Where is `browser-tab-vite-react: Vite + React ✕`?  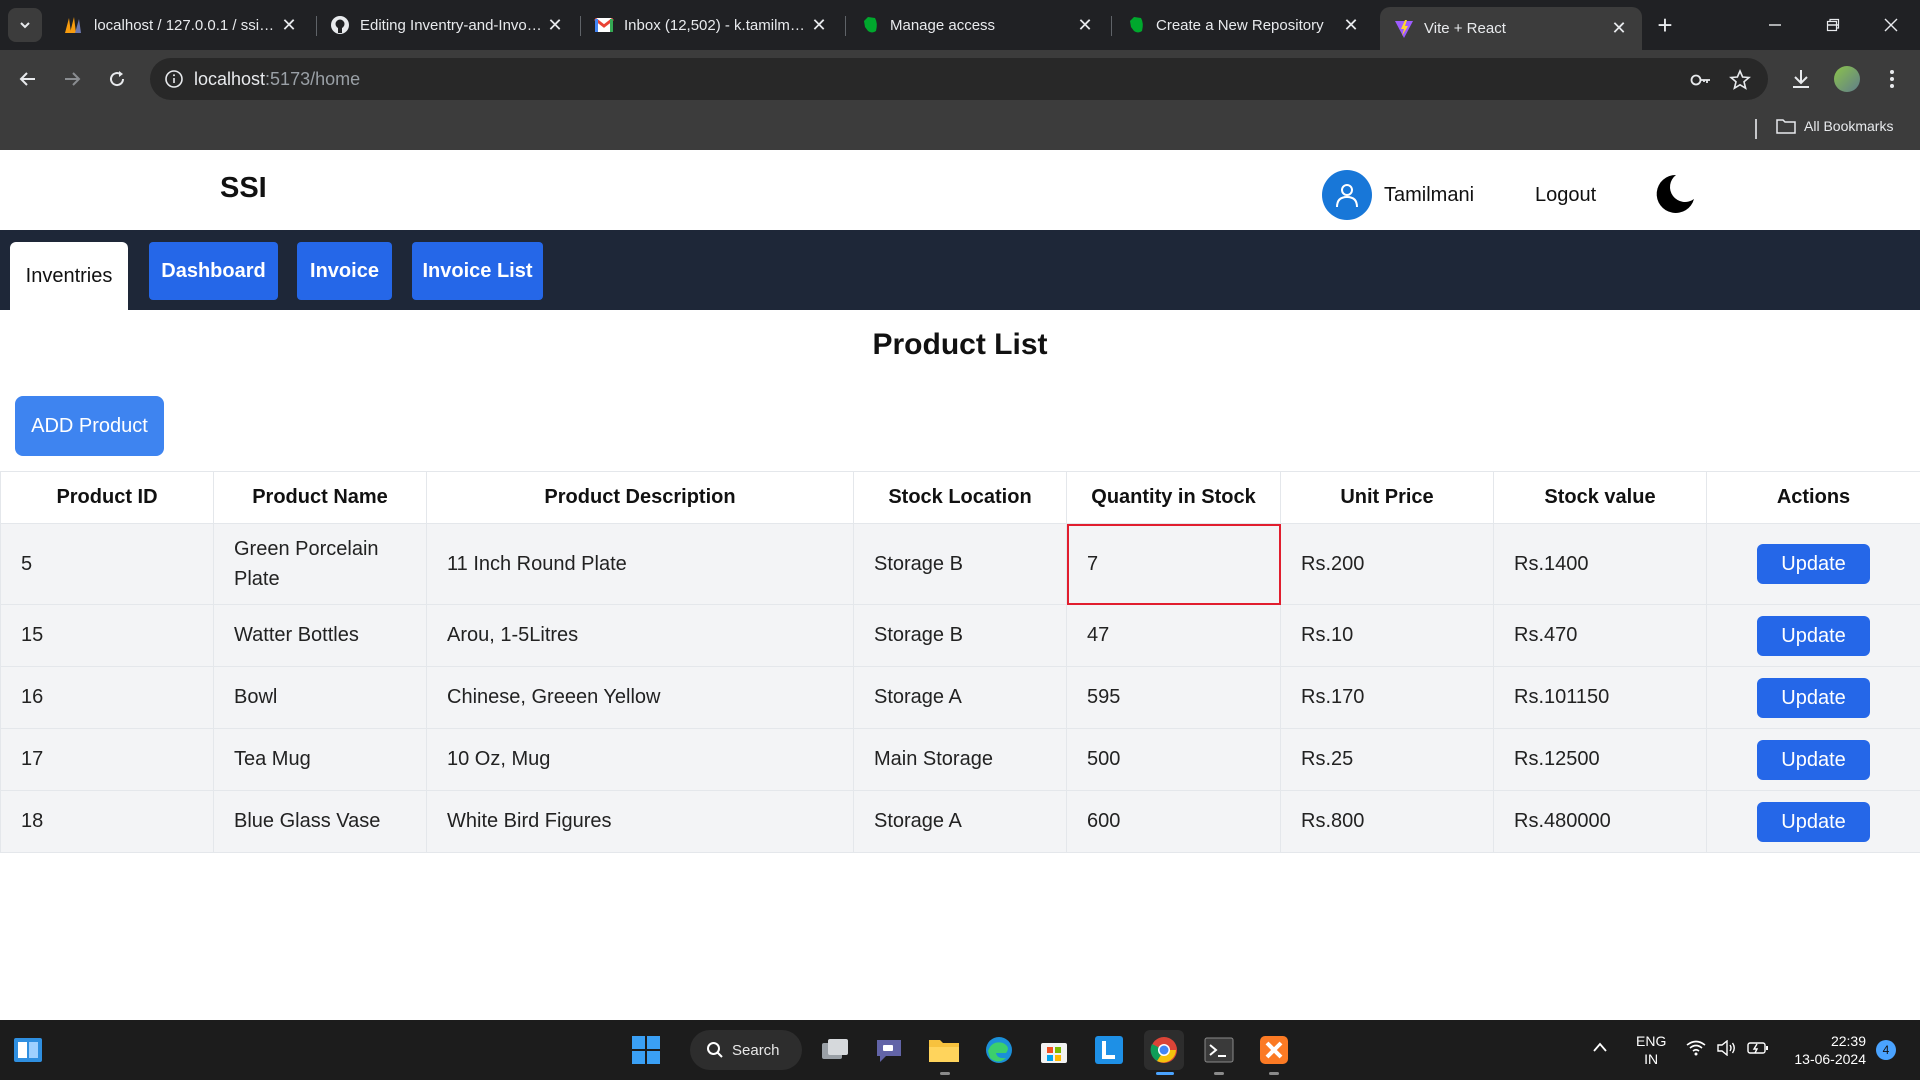 browser-tab-vite-react: Vite + React ✕ is located at coordinates (1511, 28).